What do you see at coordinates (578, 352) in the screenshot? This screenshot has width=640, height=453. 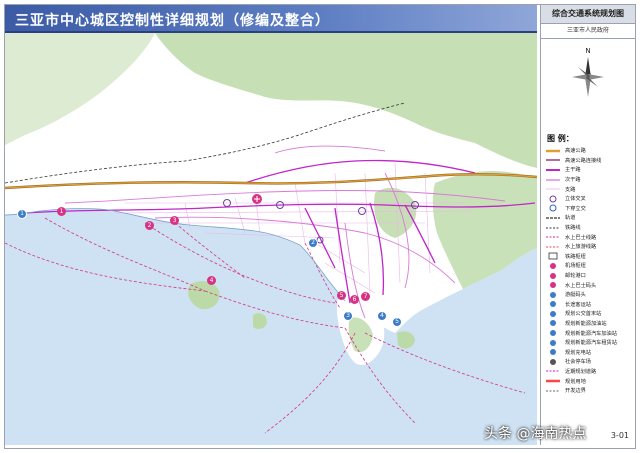 I see `legend-label: 规划充电站` at bounding box center [578, 352].